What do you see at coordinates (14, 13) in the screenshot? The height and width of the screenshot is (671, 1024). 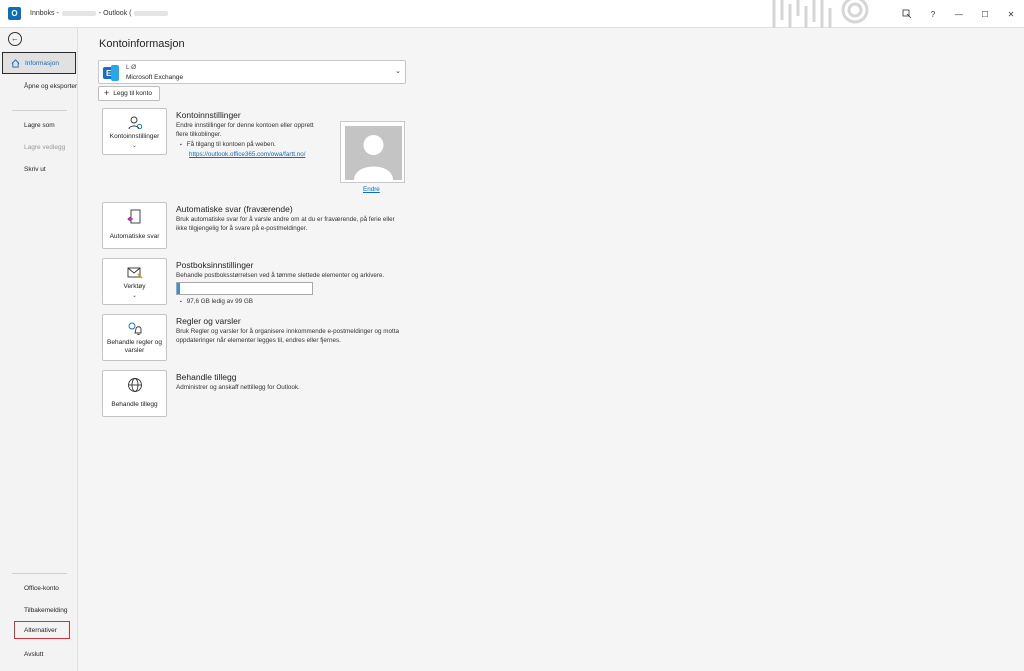 I see `outlook-icon: O` at bounding box center [14, 13].